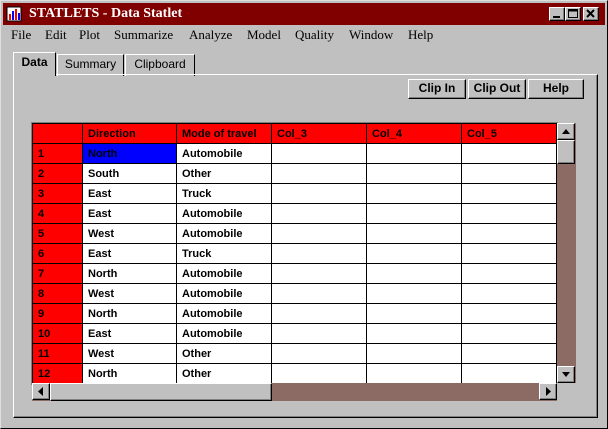  Describe the element at coordinates (304, 14) in the screenshot. I see `title-bar: STATLETS - Data Statlet` at that location.